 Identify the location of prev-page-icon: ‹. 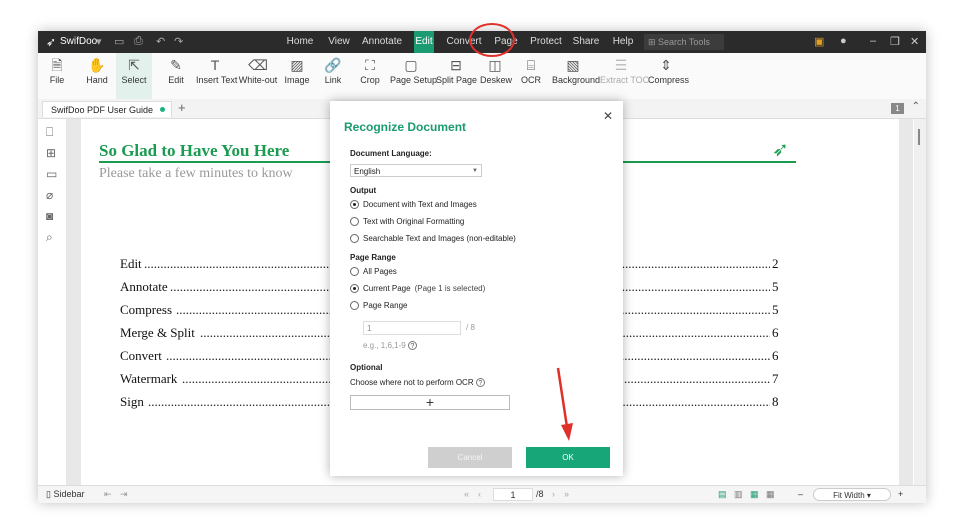
(479, 494).